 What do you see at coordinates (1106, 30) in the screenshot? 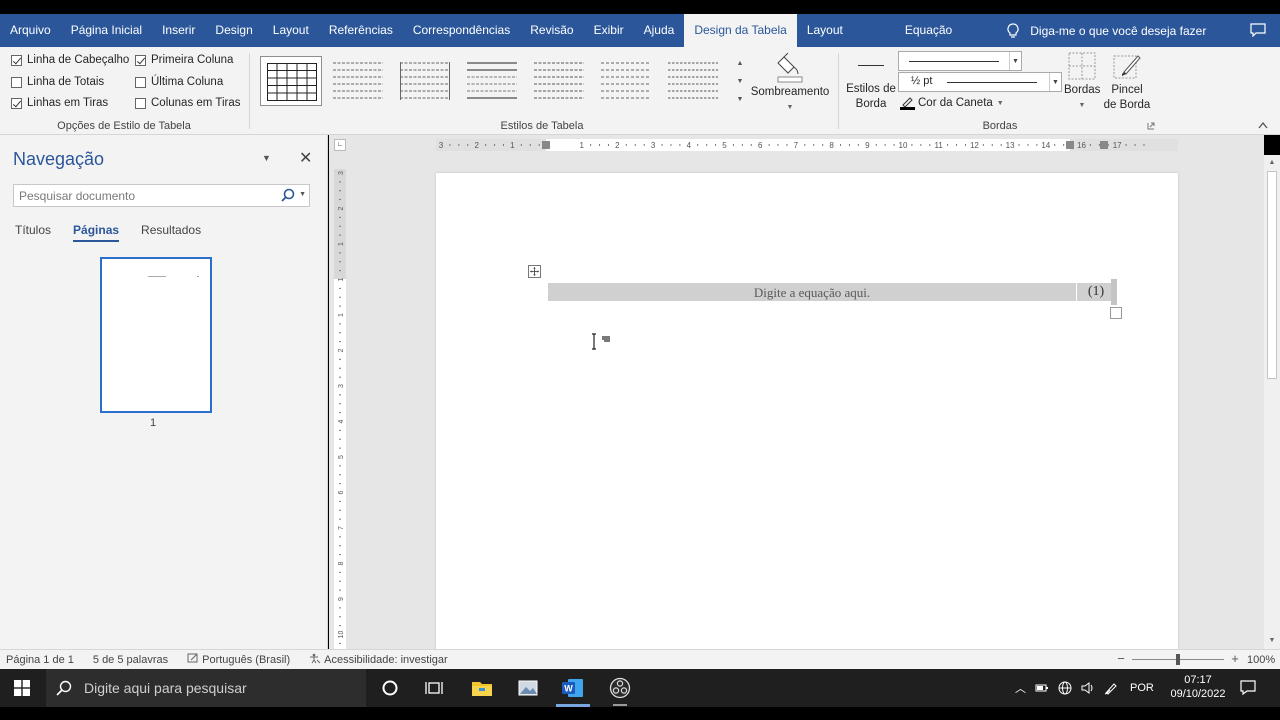
I see `tell-me-search: Diga-me o que você deseja fazer` at bounding box center [1106, 30].